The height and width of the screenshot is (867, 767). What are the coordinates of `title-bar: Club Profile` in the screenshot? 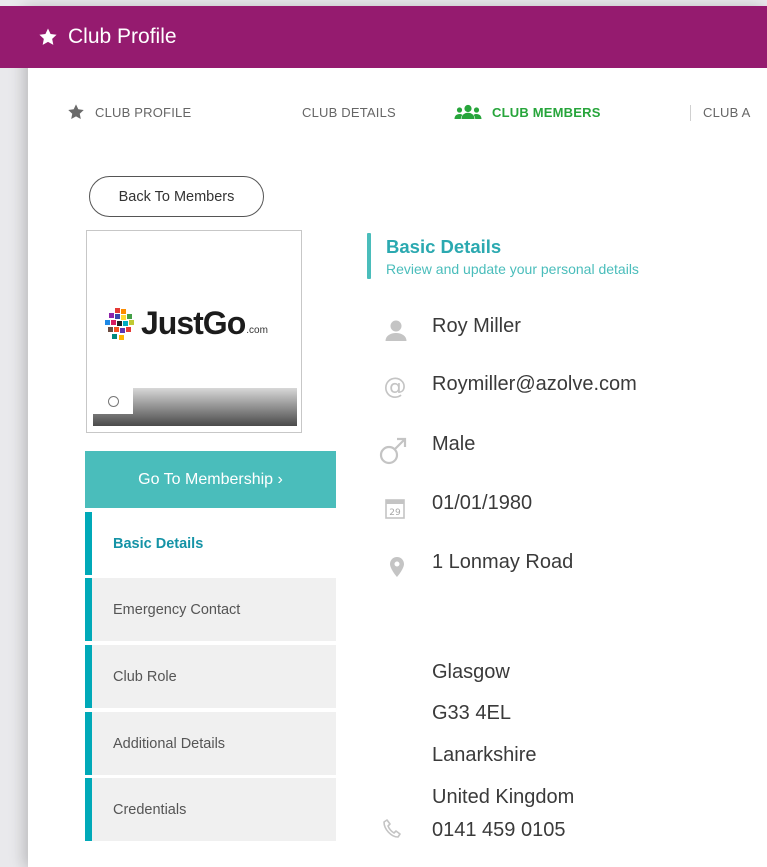 It's located at (383, 37).